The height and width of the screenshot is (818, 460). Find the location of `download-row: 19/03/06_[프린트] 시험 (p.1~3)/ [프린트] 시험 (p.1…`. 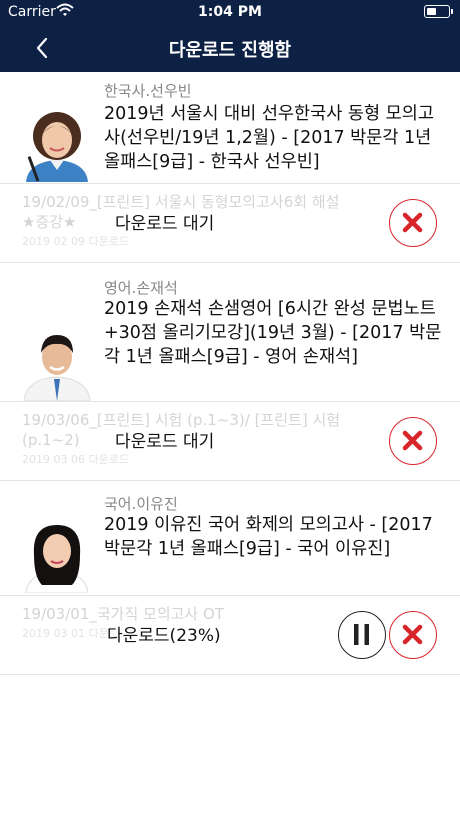

download-row: 19/03/06_[프린트] 시험 (p.1~3)/ [프린트] 시험 (p.1… is located at coordinates (230, 441).